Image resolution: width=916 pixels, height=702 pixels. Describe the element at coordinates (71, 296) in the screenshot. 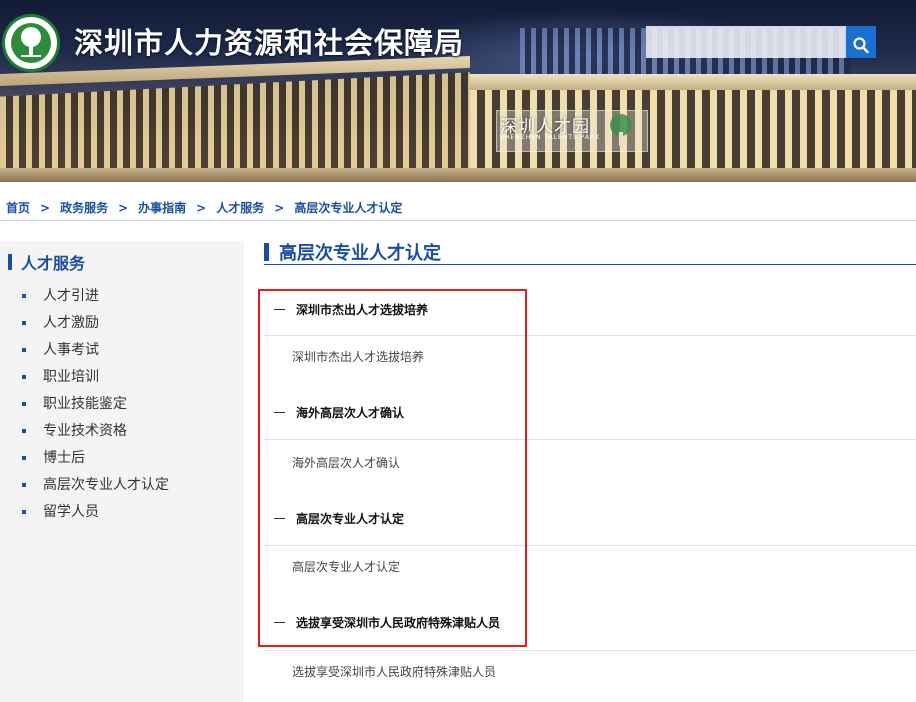

I see `sidebar-item-label: 人才引进` at that location.